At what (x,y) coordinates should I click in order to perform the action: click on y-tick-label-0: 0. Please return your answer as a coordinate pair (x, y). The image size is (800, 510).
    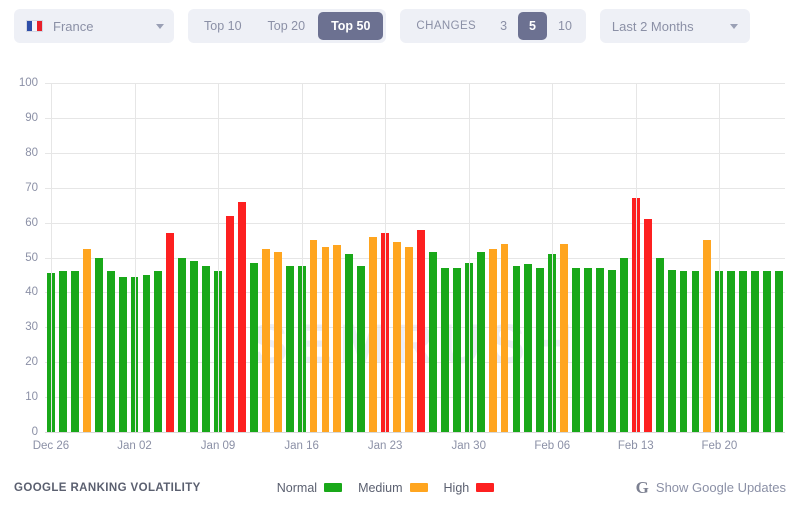
    Looking at the image, I should click on (34, 432).